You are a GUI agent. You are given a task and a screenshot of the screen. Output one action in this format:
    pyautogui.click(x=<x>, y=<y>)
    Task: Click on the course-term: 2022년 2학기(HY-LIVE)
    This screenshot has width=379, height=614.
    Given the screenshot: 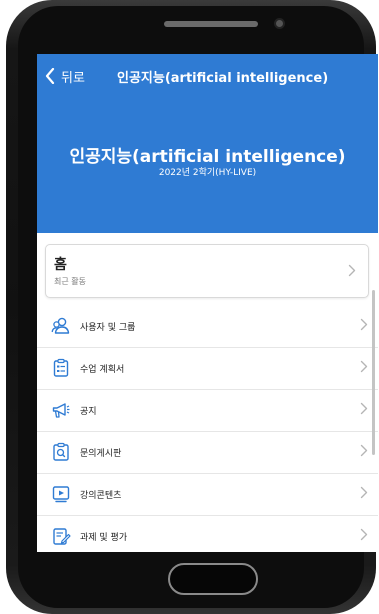 What is the action you would take?
    pyautogui.click(x=207, y=173)
    